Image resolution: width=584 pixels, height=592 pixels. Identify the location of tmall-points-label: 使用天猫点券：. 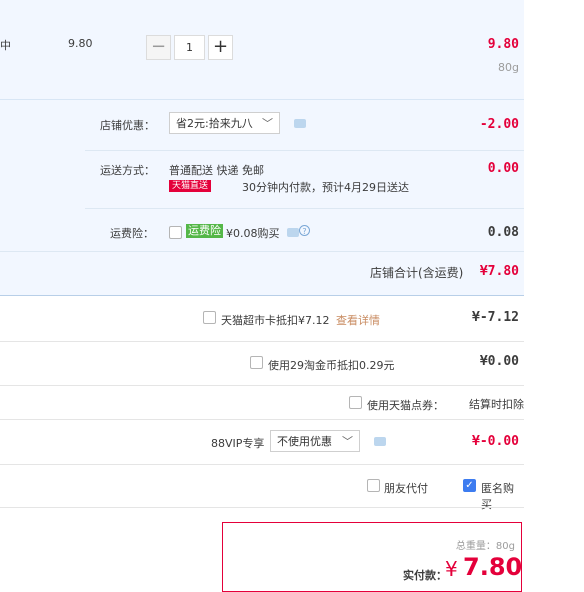
(405, 405).